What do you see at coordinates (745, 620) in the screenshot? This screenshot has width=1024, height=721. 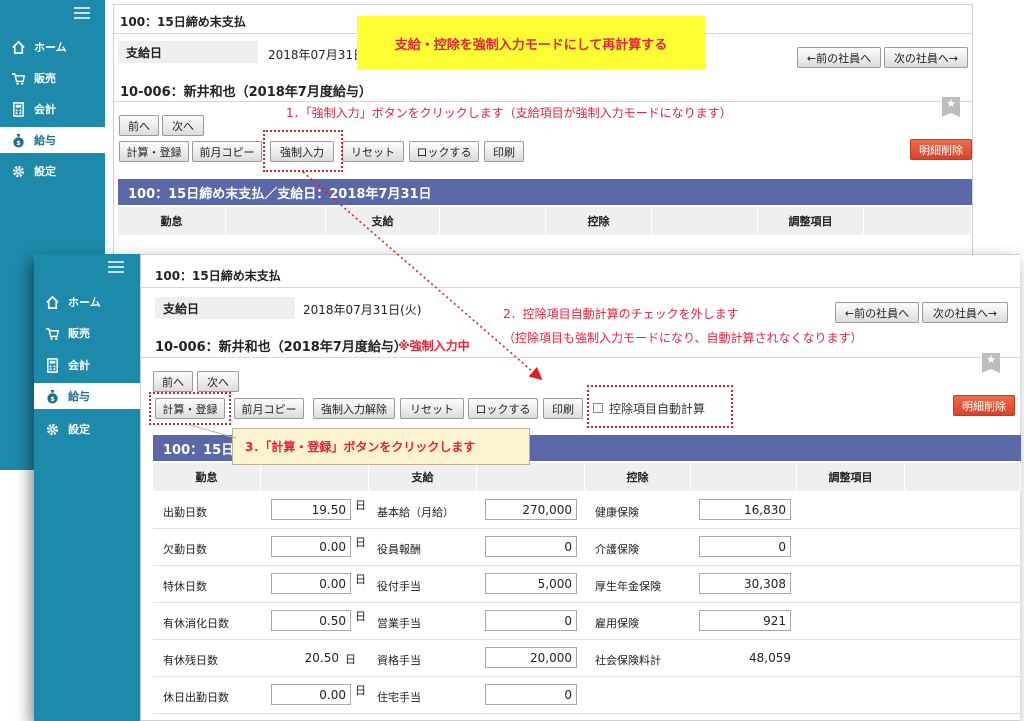 I see `deduction-input: 921` at bounding box center [745, 620].